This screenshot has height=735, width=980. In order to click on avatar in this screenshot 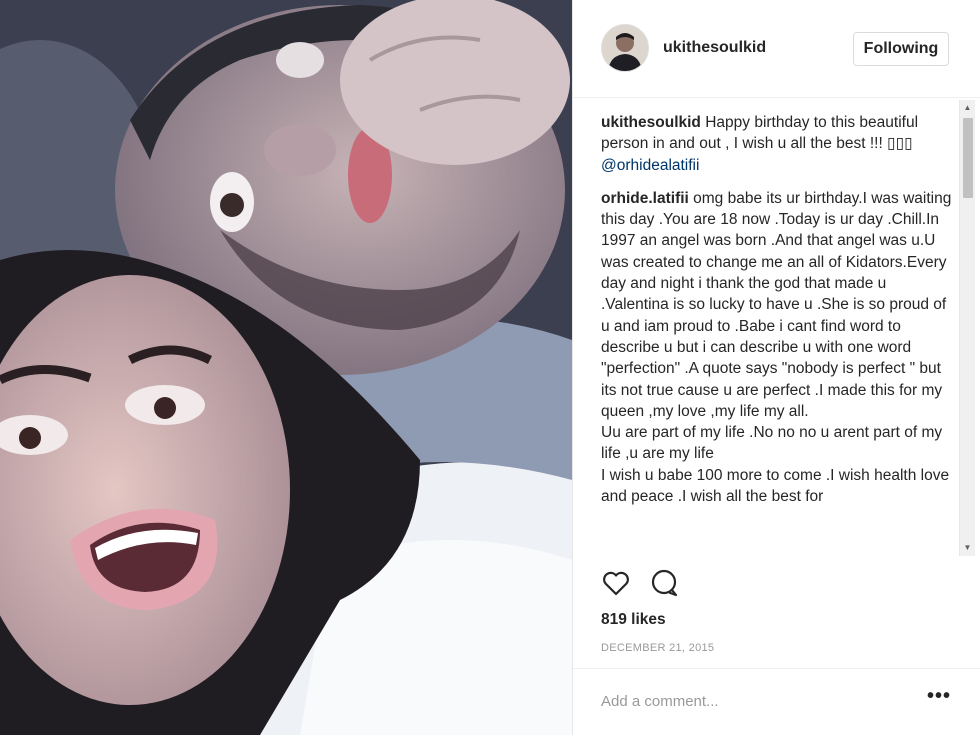, I will do `click(625, 48)`.